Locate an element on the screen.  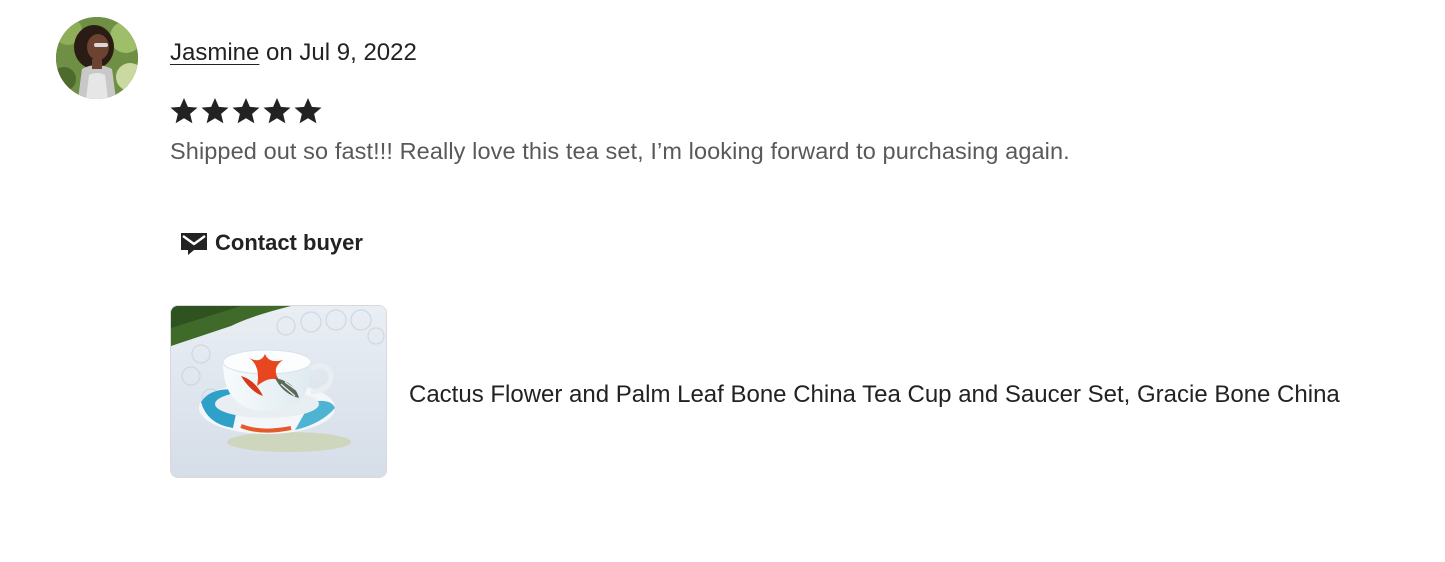
envelope-icon is located at coordinates (194, 244).